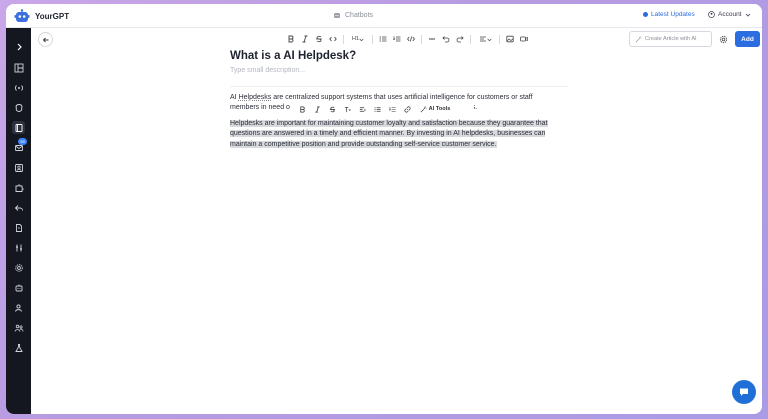 The width and height of the screenshot is (768, 419). I want to click on create-article-with-ai-button: Create Article with AI, so click(670, 39).